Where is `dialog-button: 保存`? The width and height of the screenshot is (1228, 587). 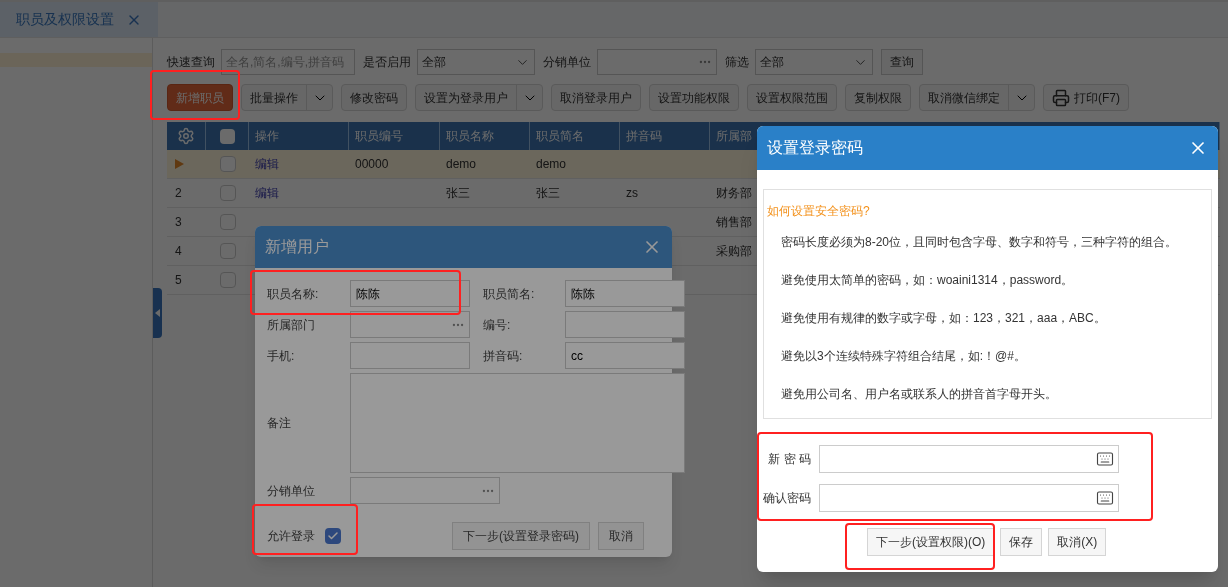 dialog-button: 保存 is located at coordinates (1021, 542).